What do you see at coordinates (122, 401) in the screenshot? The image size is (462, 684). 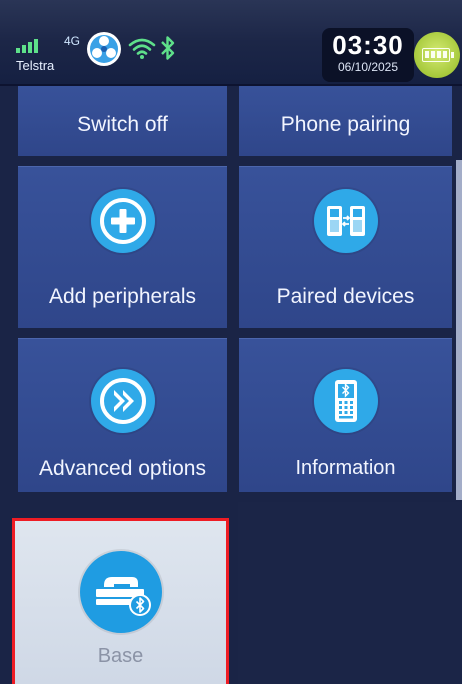 I see `double-chevron-icon` at bounding box center [122, 401].